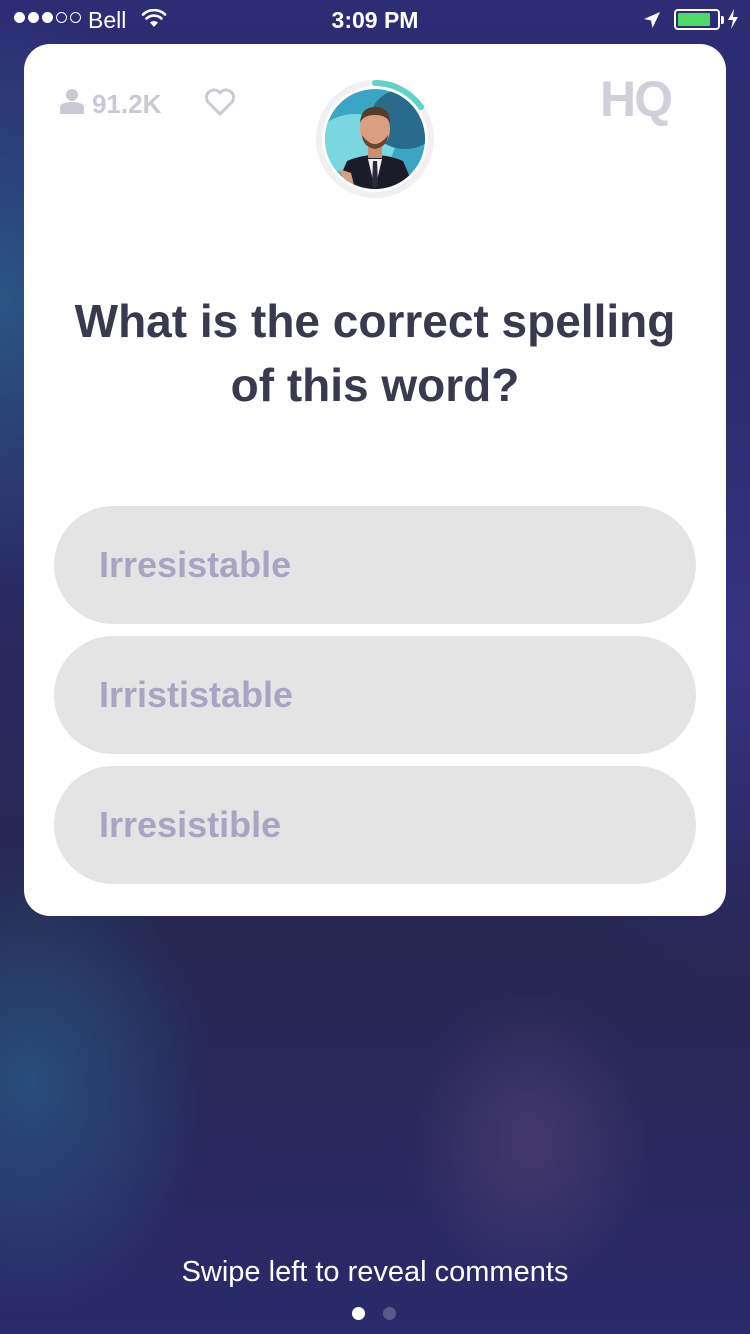 The height and width of the screenshot is (1334, 750). Describe the element at coordinates (196, 694) in the screenshot. I see `answer-label: Irrististable` at that location.